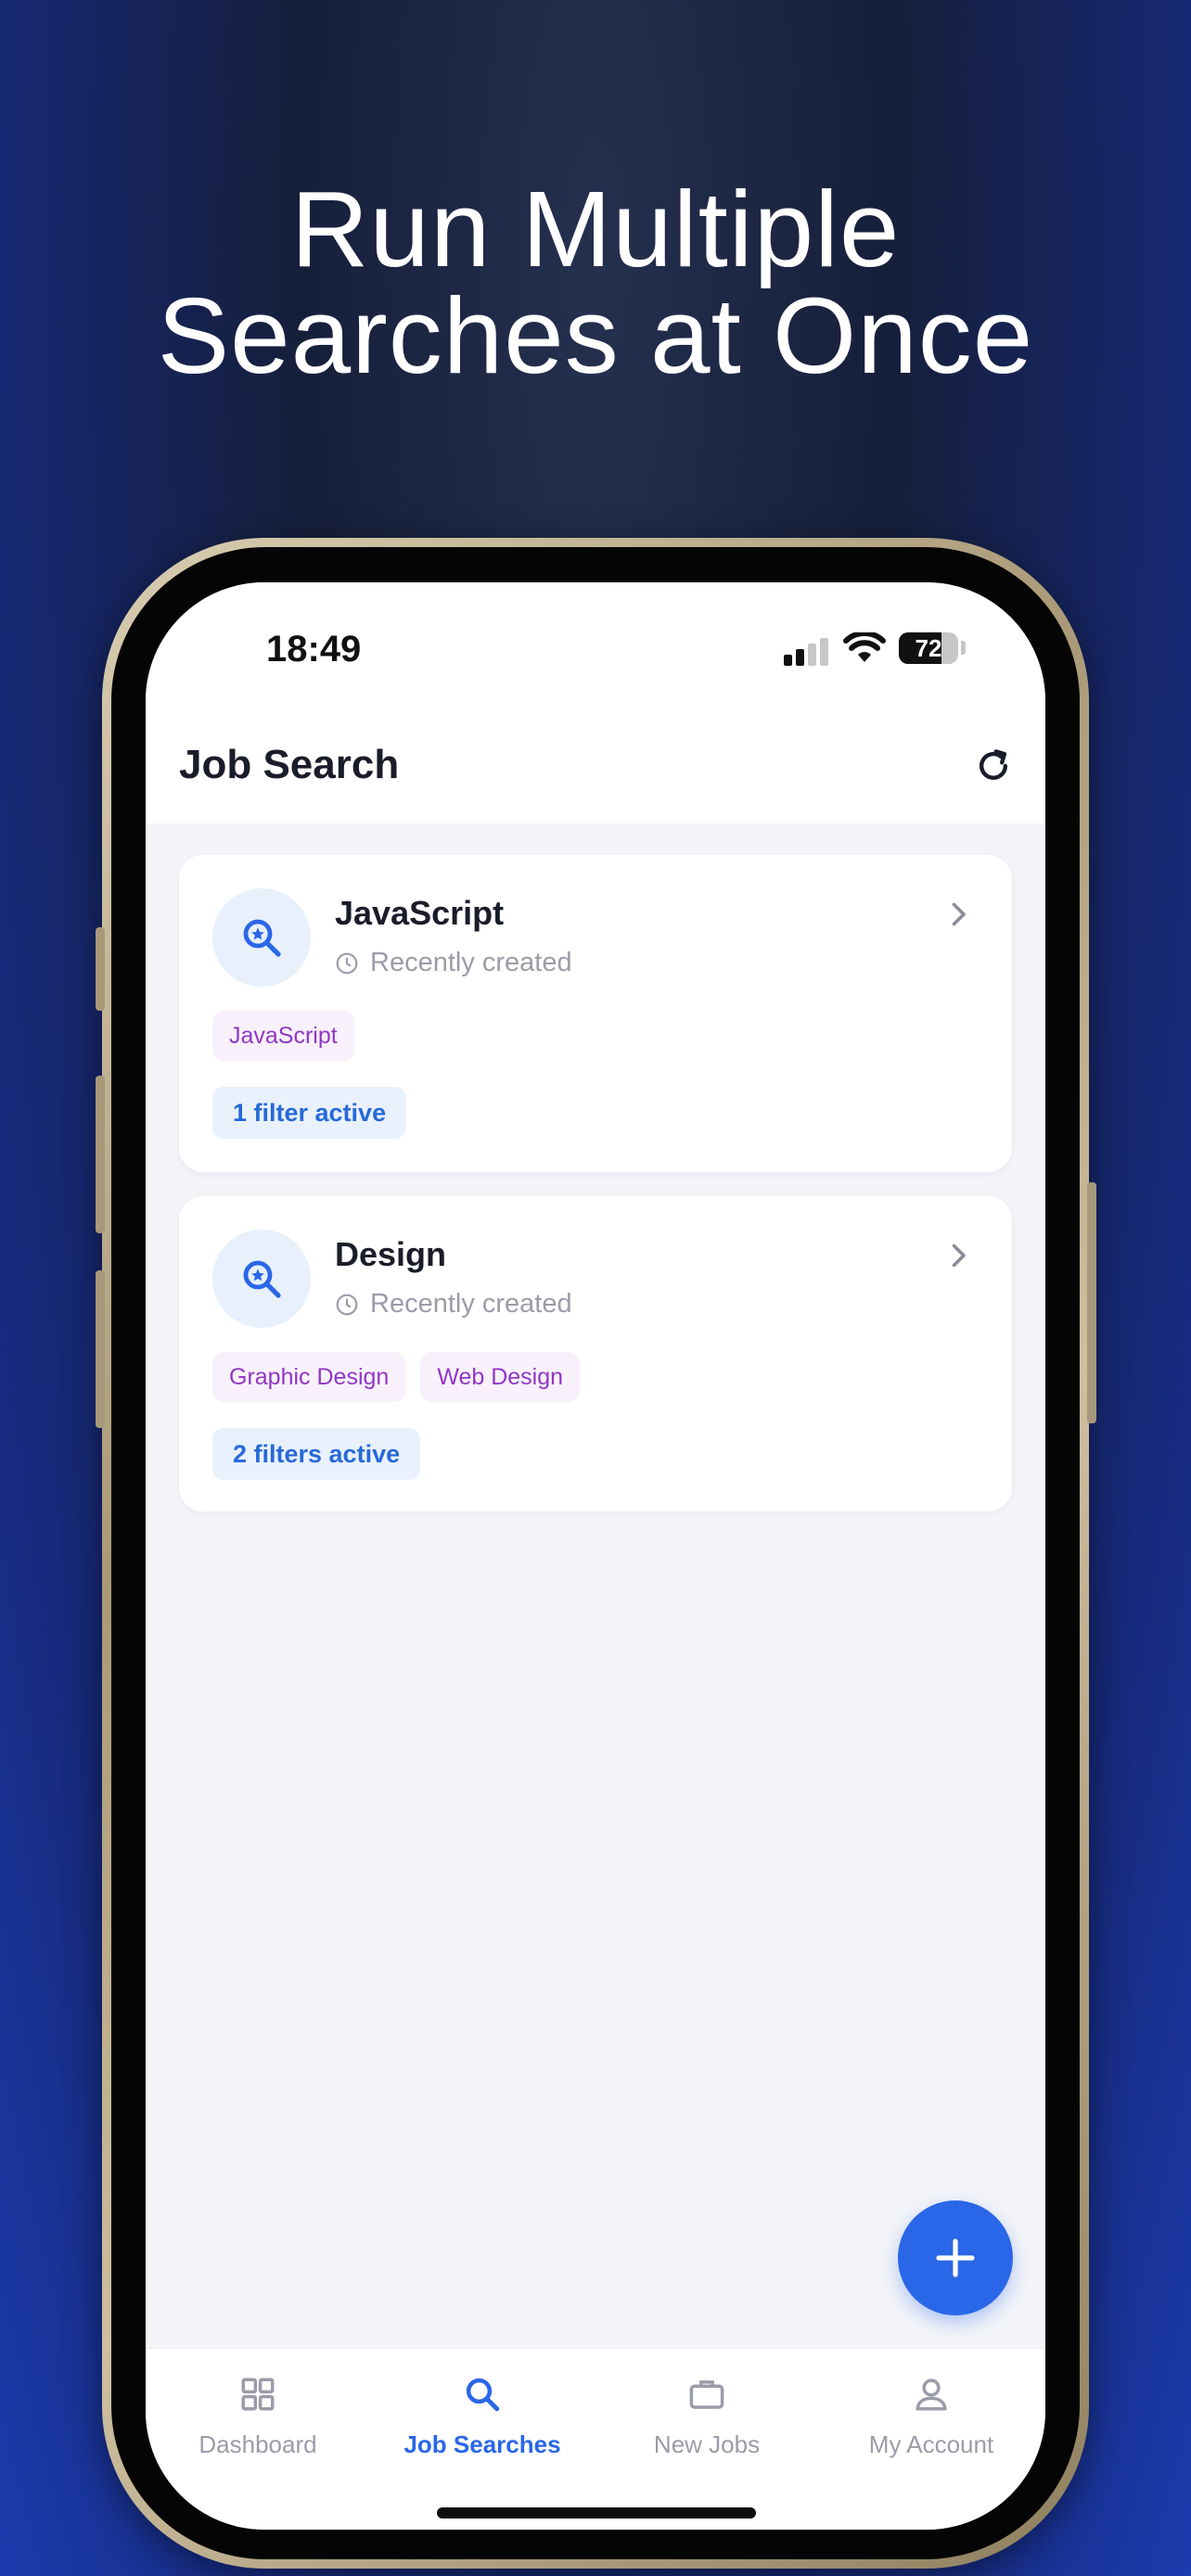  What do you see at coordinates (707, 2444) in the screenshot?
I see `tab-label: New Jobs` at bounding box center [707, 2444].